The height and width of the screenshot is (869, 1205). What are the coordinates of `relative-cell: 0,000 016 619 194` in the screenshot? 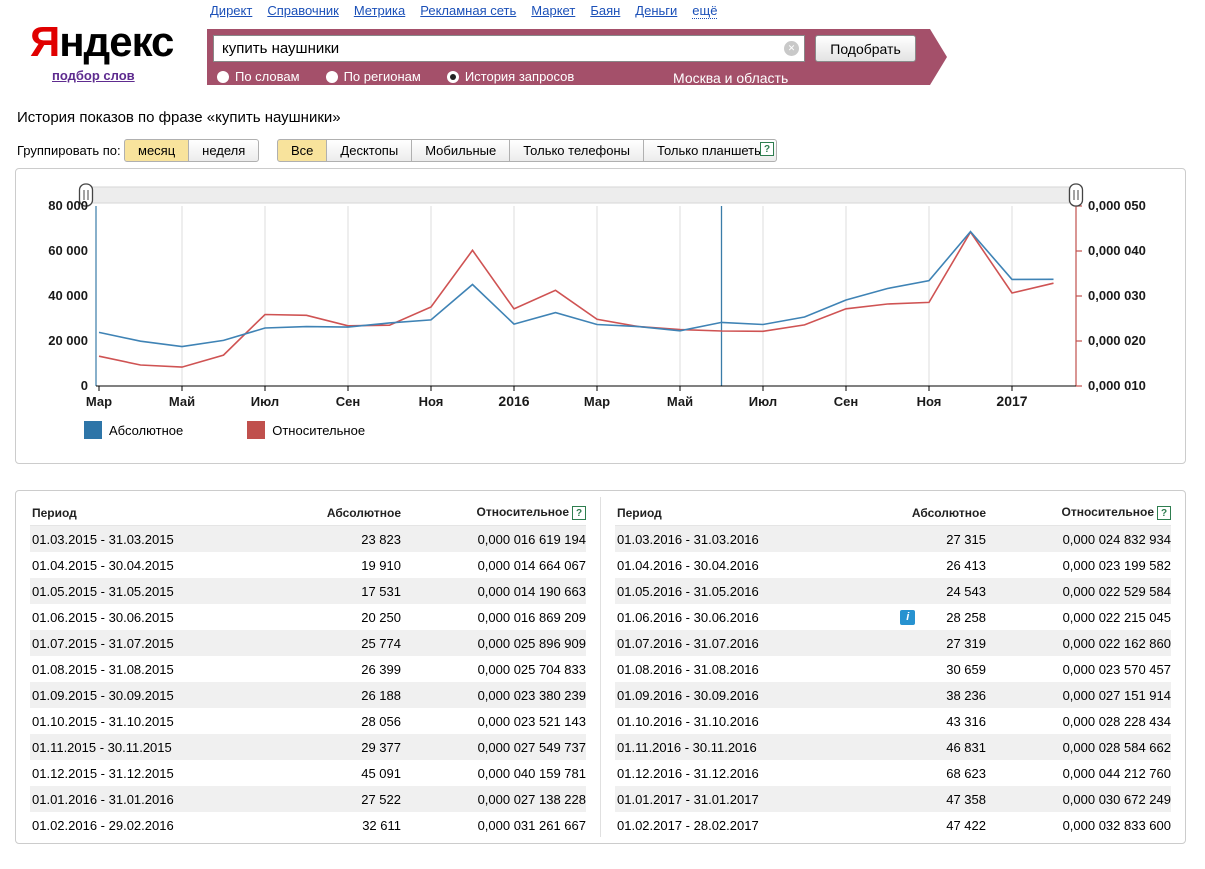 It's located at (531, 539).